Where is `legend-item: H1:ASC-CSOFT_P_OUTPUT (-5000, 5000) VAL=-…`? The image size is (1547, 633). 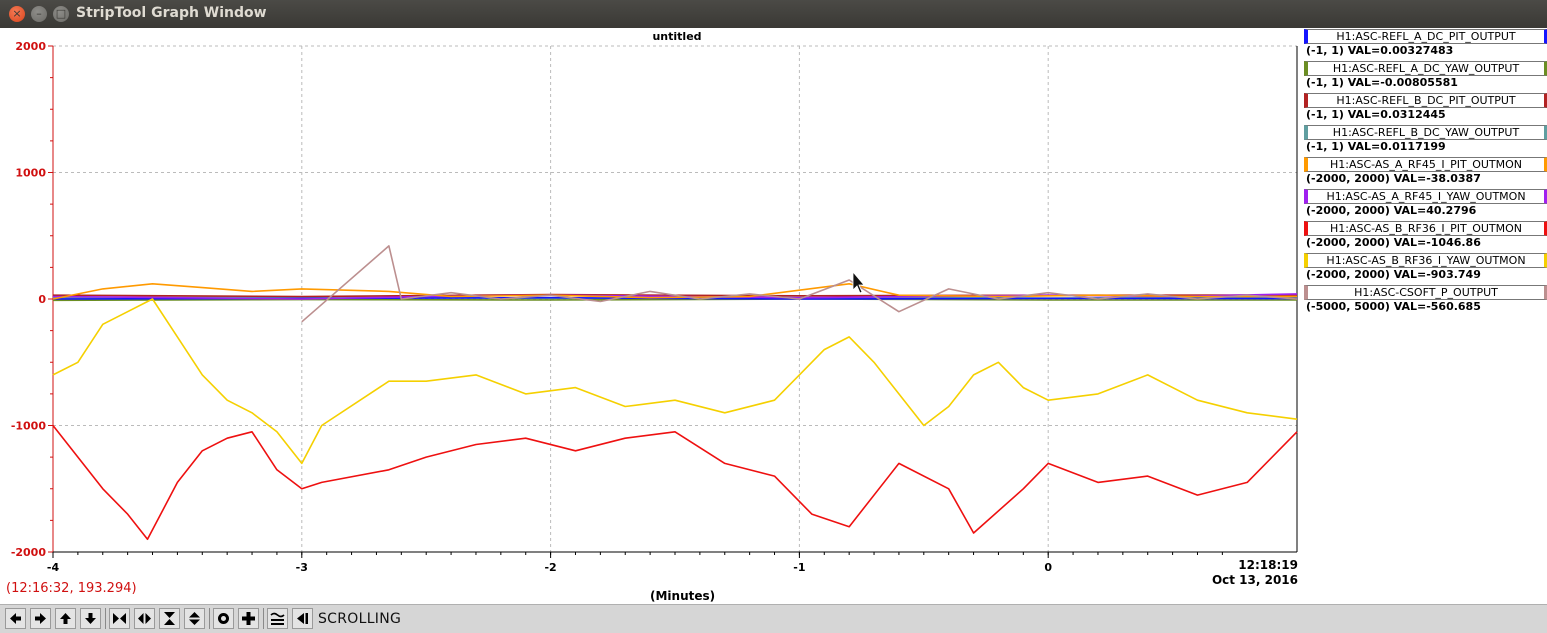 legend-item: H1:ASC-CSOFT_P_OUTPUT (-5000, 5000) VAL=-… is located at coordinates (1423, 300).